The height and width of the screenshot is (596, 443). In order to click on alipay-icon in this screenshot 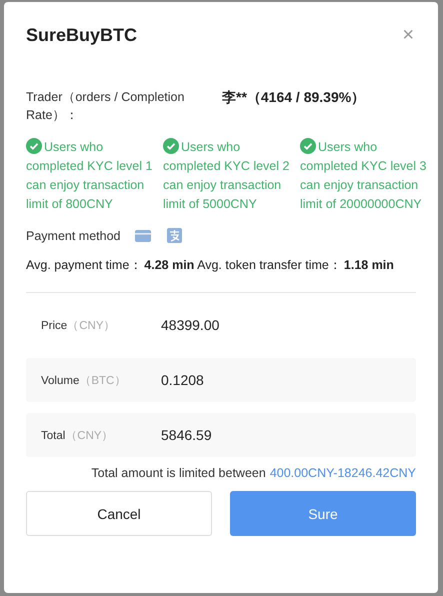, I will do `click(174, 235)`.